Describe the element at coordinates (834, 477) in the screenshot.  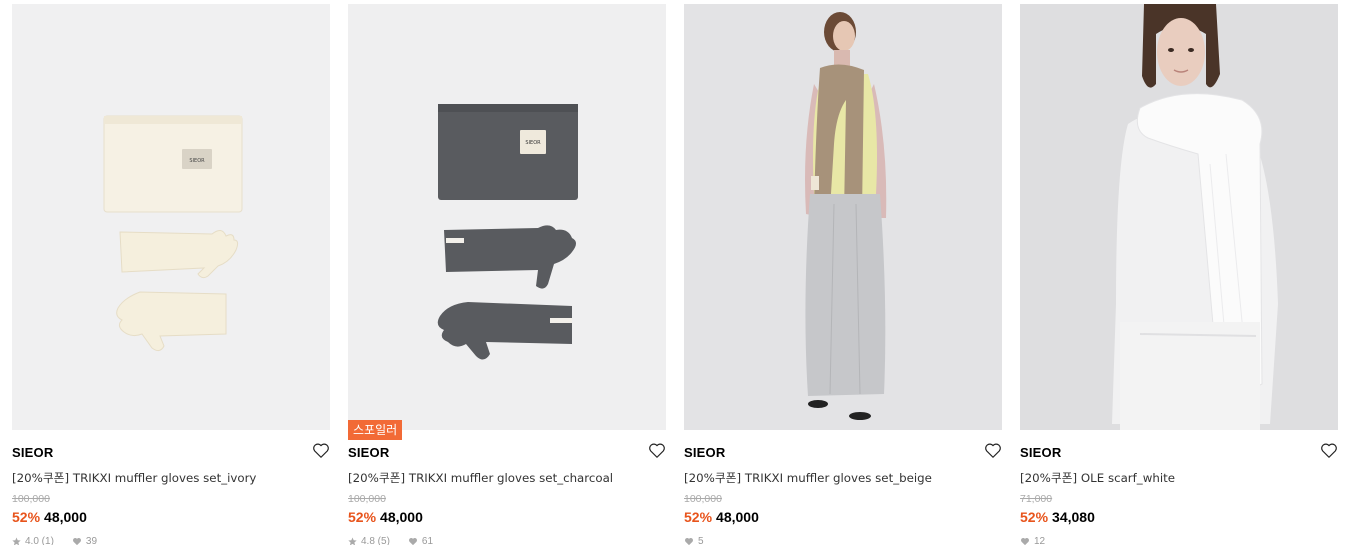
I see `product-name: [20%쿠폰] TRIKXI muffler gloves set_beige` at that location.